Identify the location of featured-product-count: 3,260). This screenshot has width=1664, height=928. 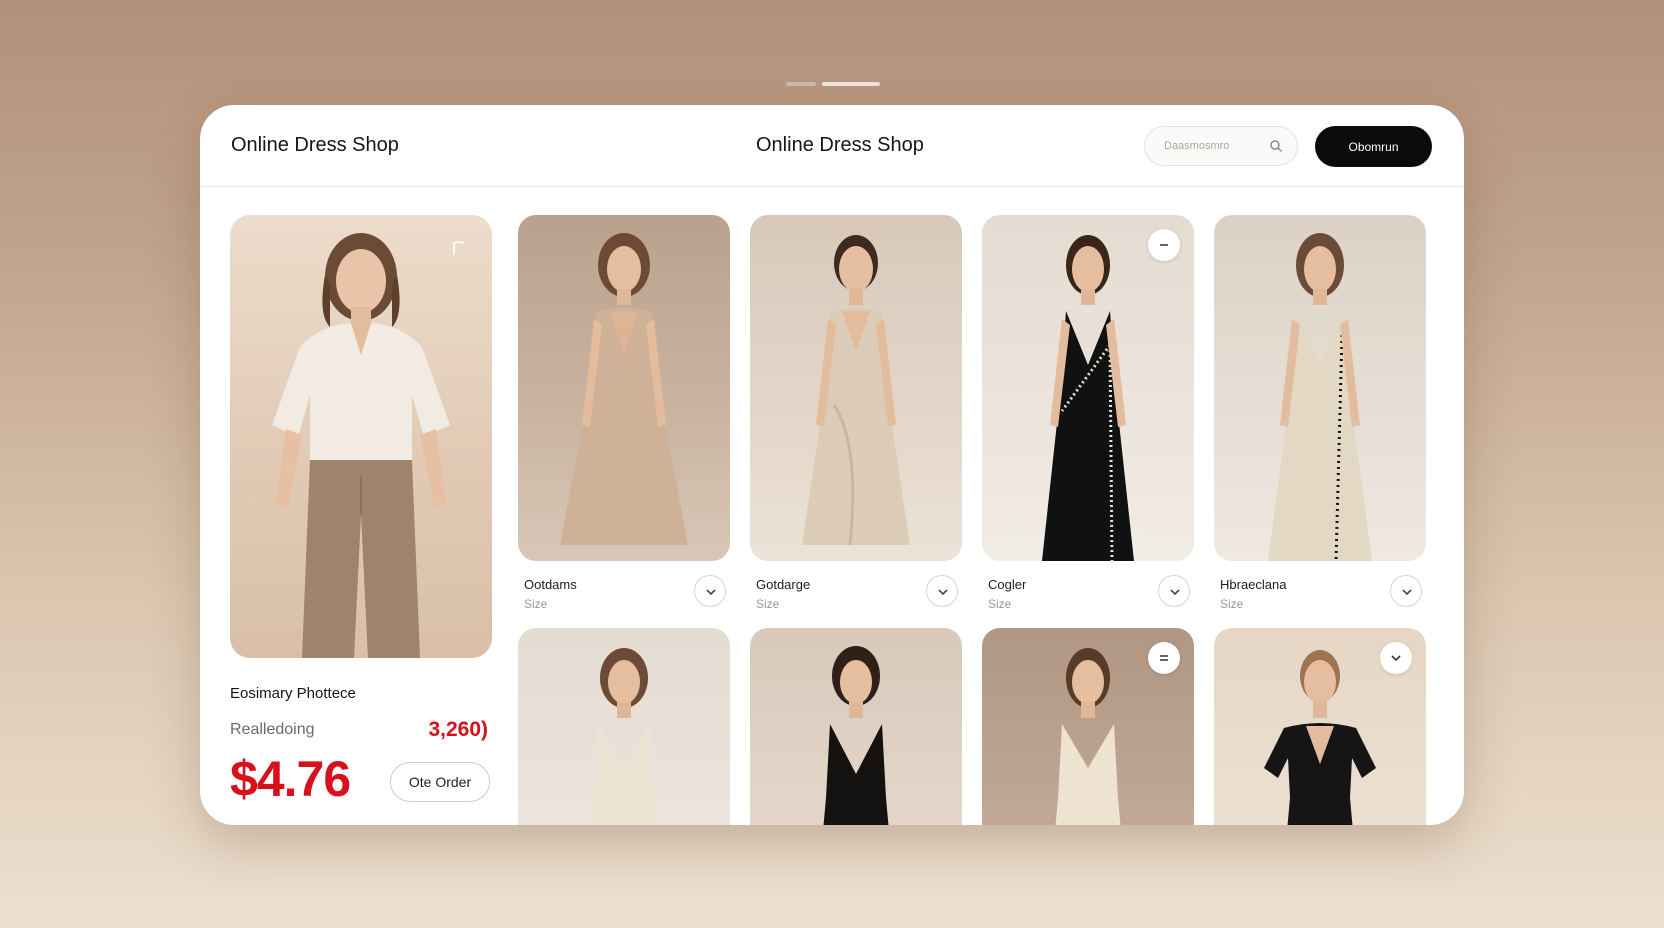
(458, 729).